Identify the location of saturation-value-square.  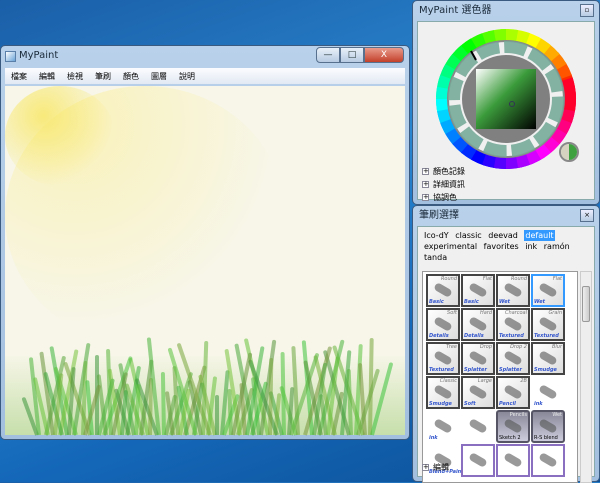
(506, 99).